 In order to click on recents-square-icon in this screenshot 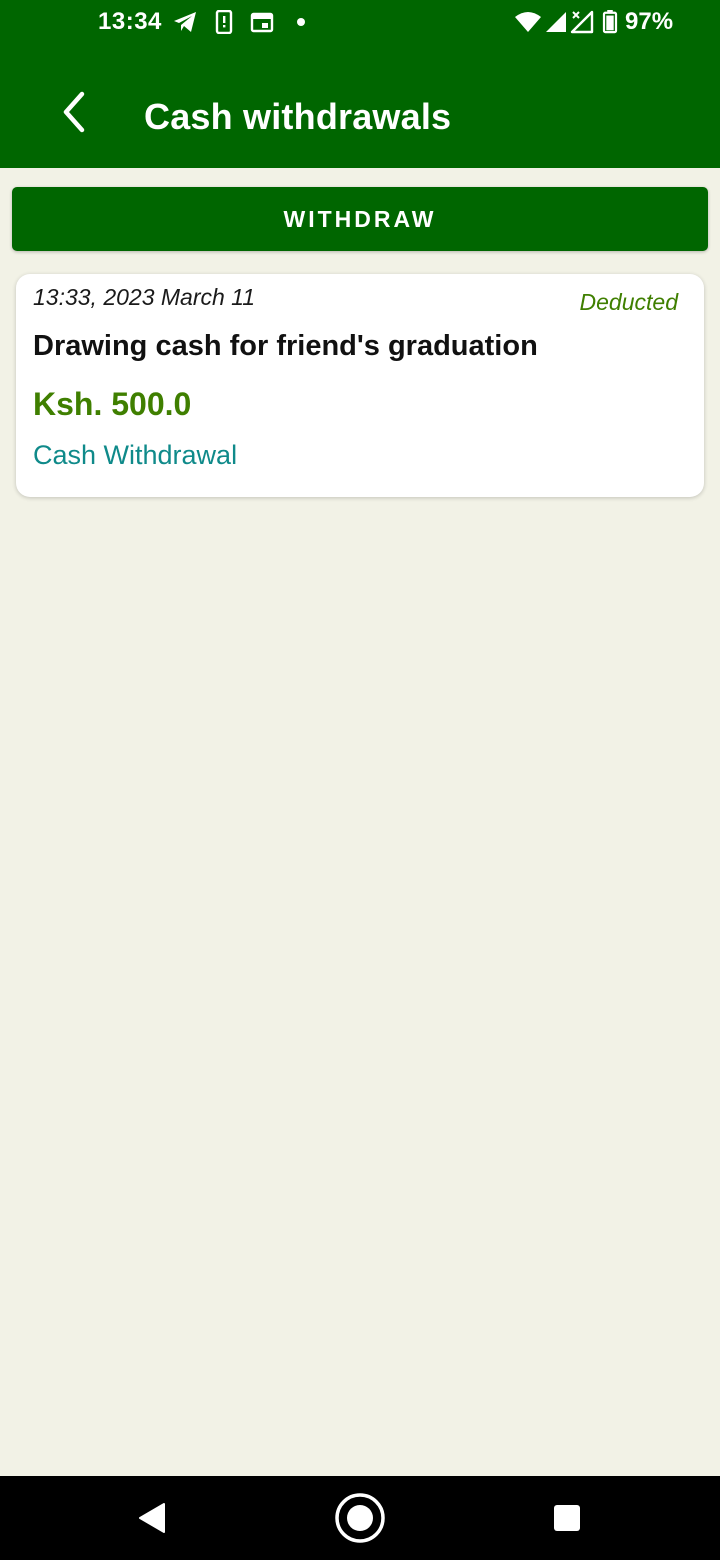, I will do `click(567, 1518)`.